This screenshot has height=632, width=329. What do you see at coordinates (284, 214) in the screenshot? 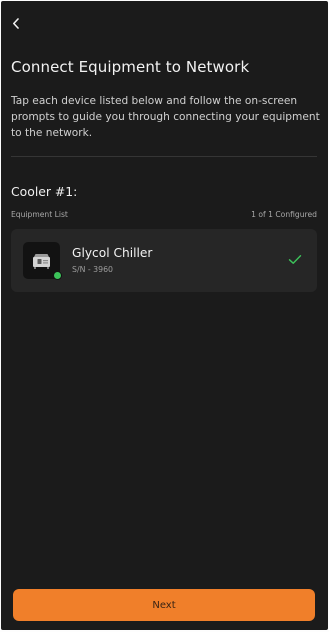
I see `configured-count: 1 of 1 Configured` at bounding box center [284, 214].